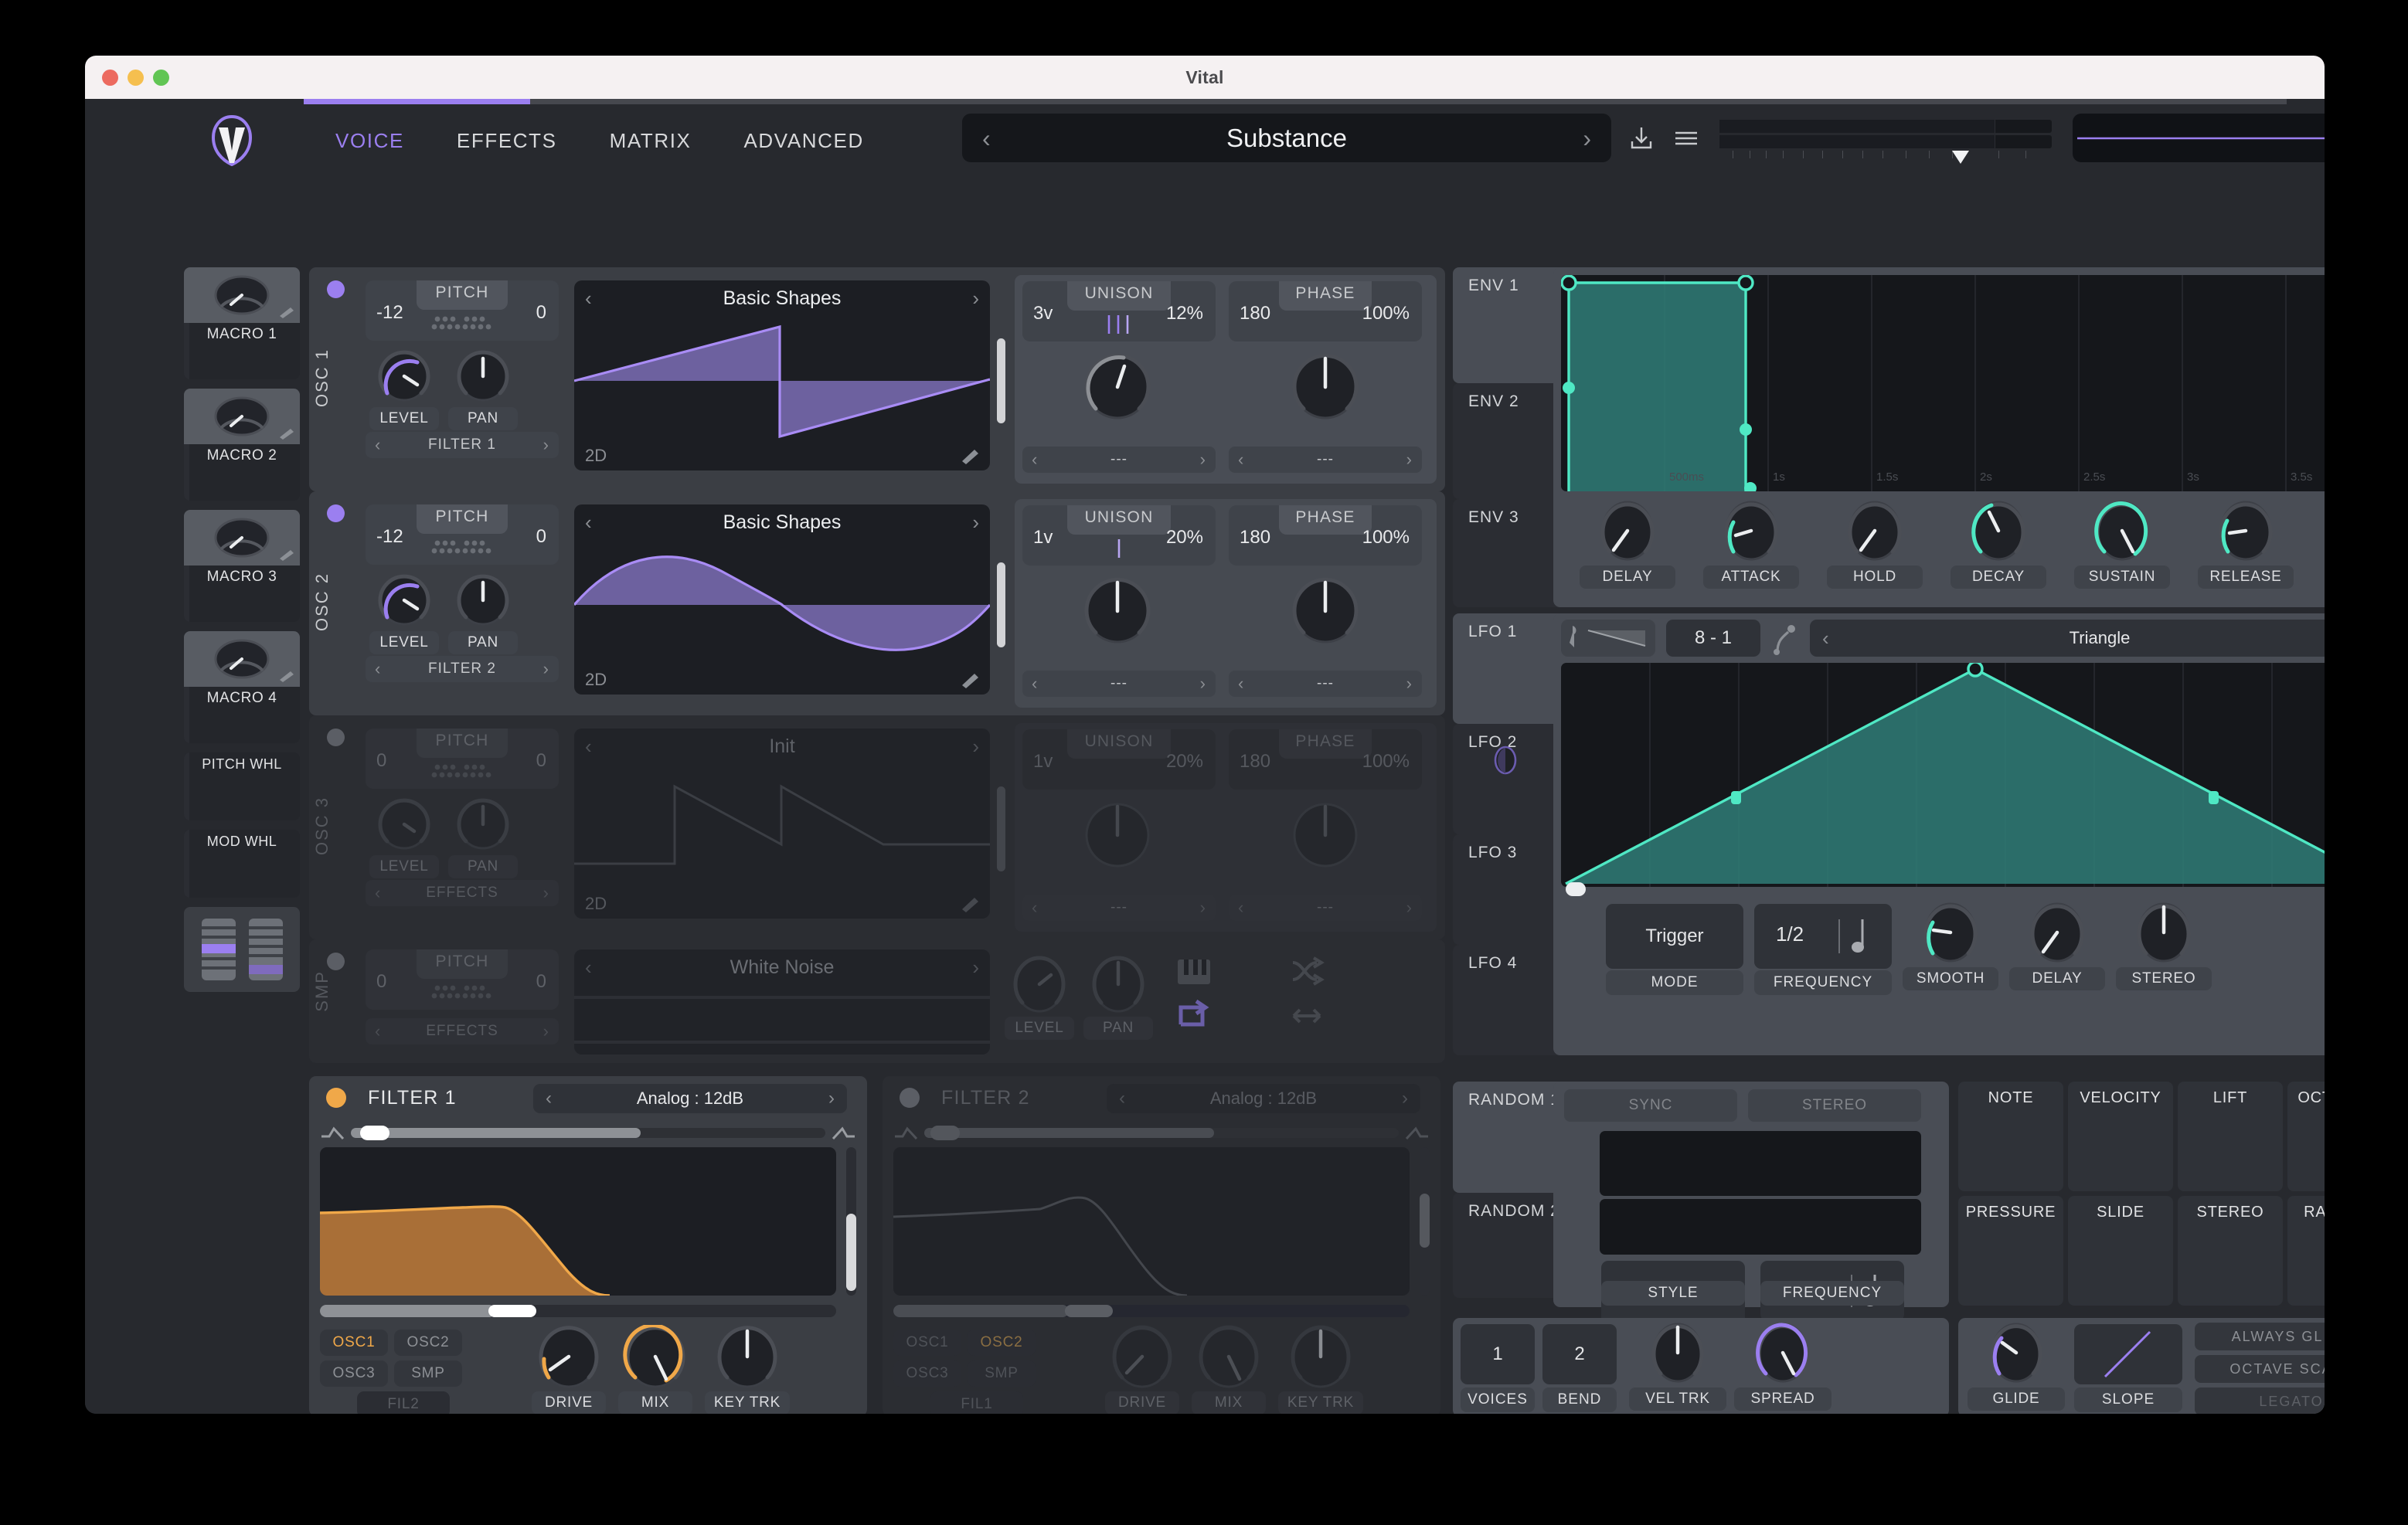  Describe the element at coordinates (1509, 553) in the screenshot. I see `tab-env-3: ENV 3` at that location.